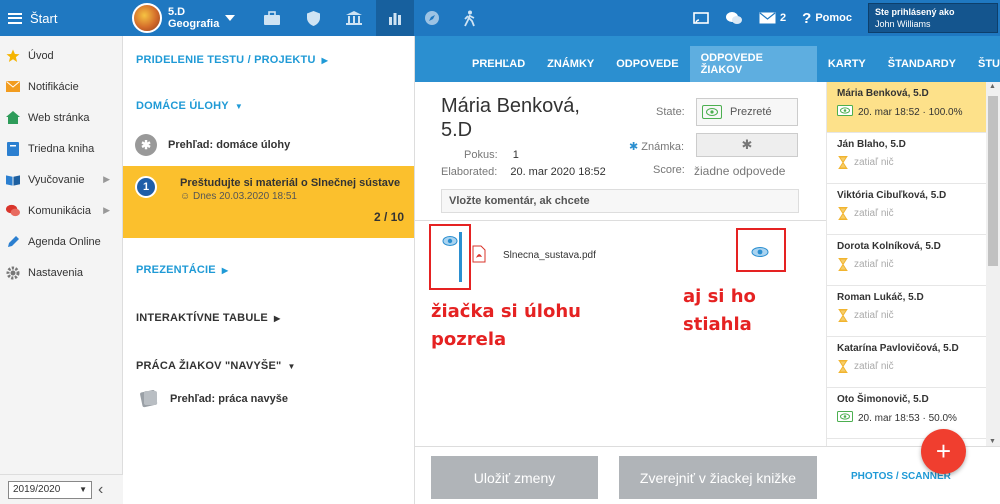 The width and height of the screenshot is (1000, 504). I want to click on sidebar-footer: 2019/2020 ▼ ‹, so click(61, 489).